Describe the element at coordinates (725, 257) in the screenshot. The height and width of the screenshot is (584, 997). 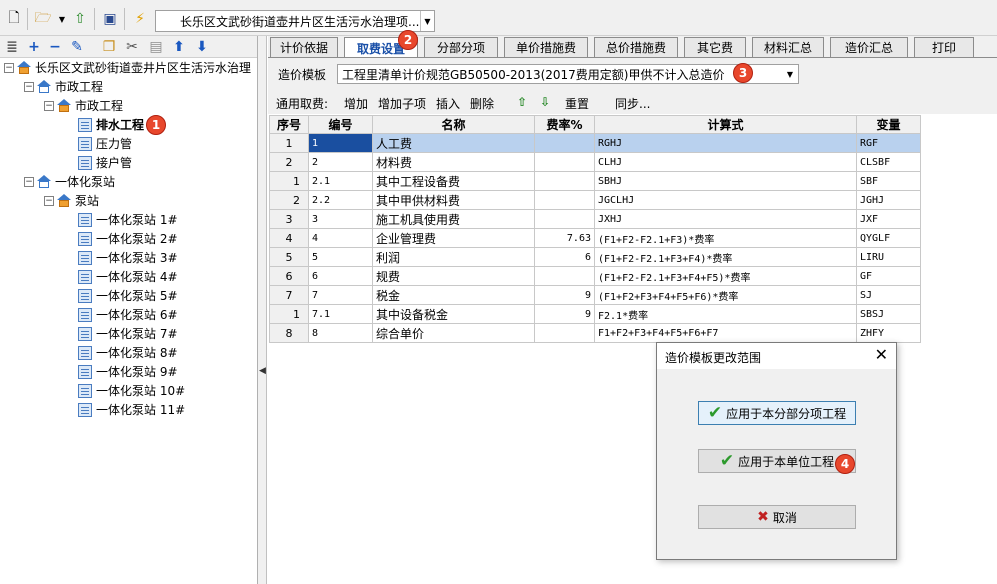
I see `formula-cell: (F1+F2-F2.1+F3+F4)*费率` at that location.